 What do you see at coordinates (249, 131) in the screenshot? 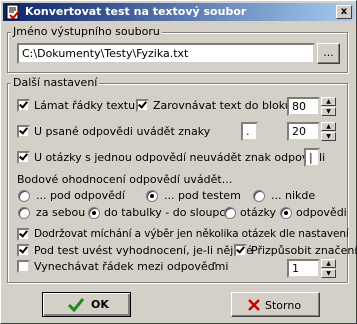
I see `answer-char-input: .` at bounding box center [249, 131].